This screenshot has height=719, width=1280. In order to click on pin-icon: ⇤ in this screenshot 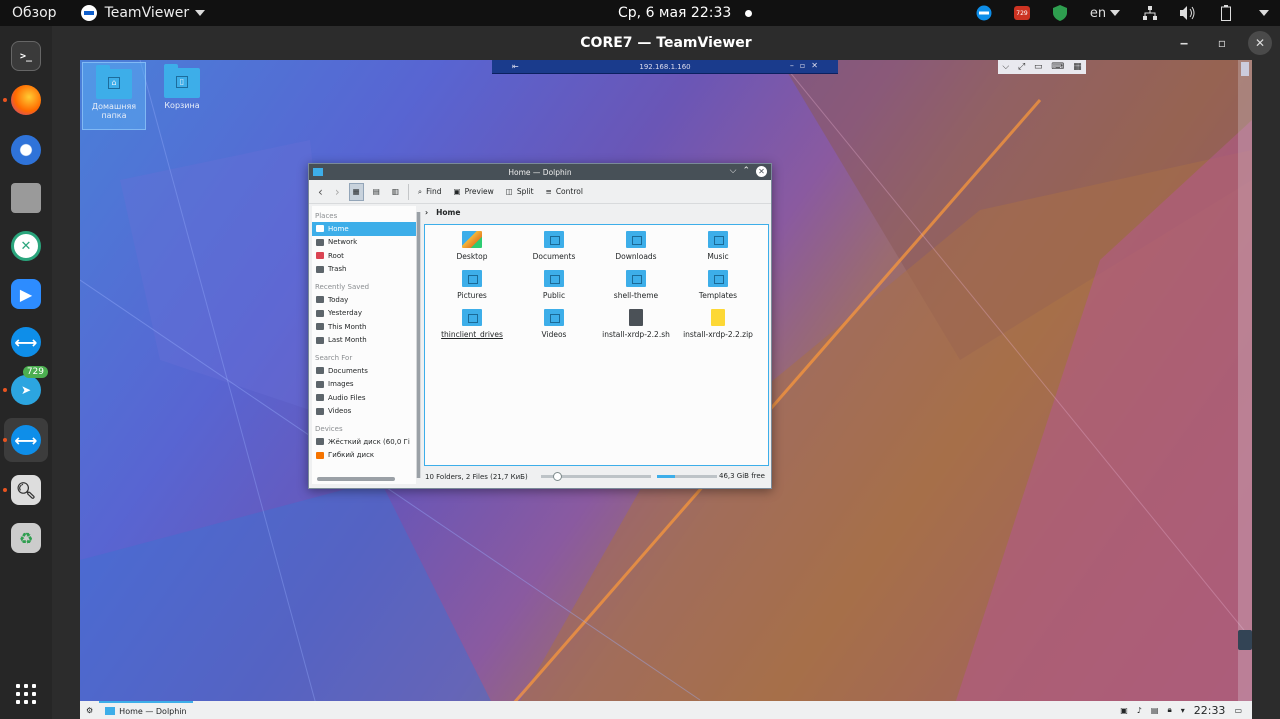, I will do `click(515, 66)`.